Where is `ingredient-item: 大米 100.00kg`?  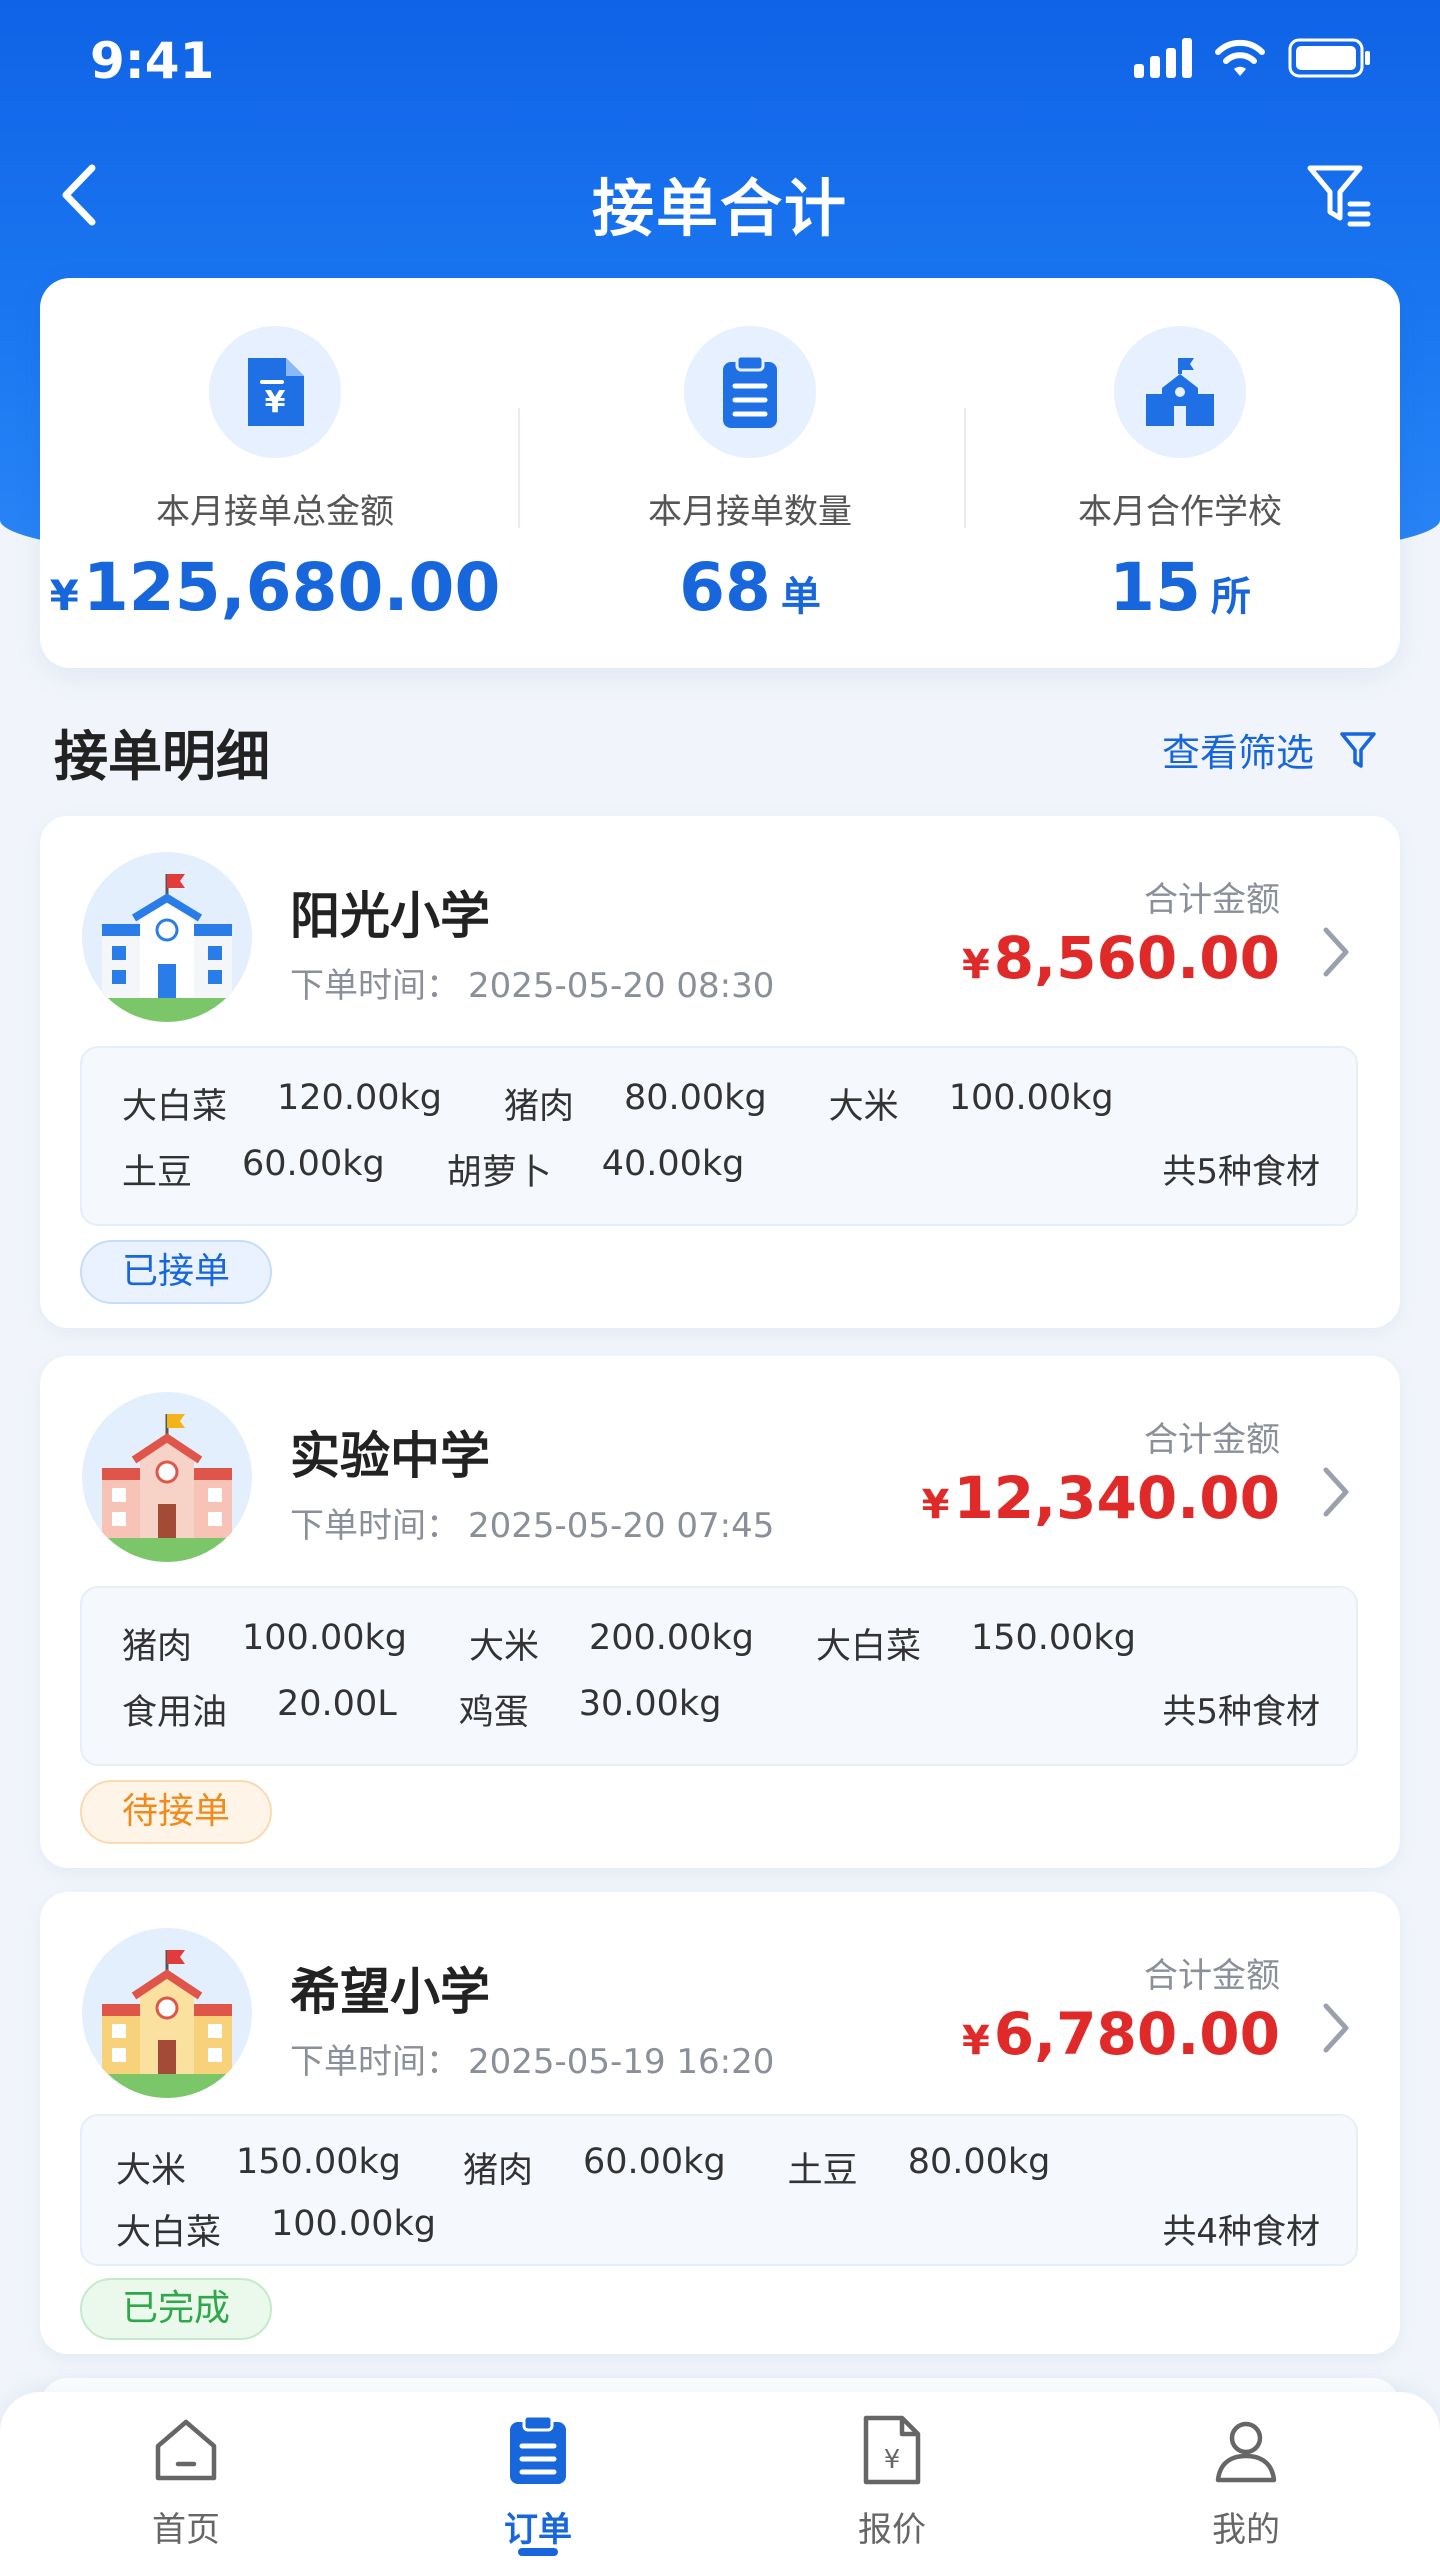
ingredient-item: 大米 100.00kg is located at coordinates (971, 1102).